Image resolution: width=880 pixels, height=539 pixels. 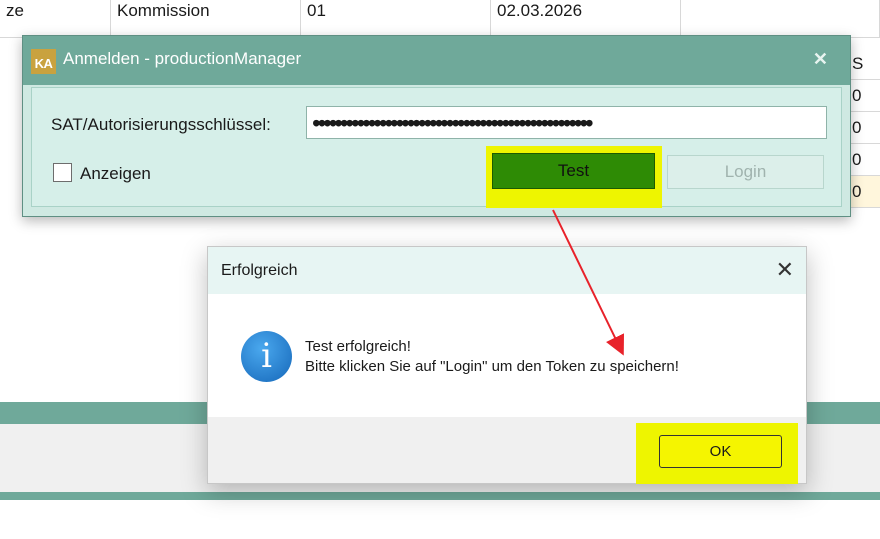 What do you see at coordinates (864, 64) in the screenshot?
I see `table-cell: S` at bounding box center [864, 64].